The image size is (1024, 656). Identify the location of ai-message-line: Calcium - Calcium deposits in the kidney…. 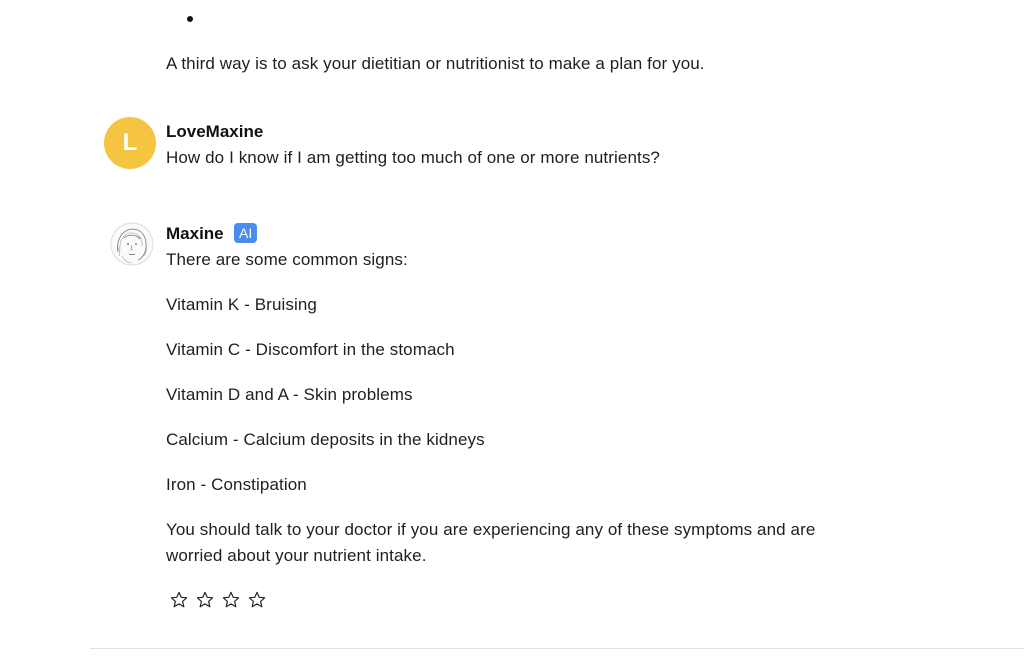
(325, 439).